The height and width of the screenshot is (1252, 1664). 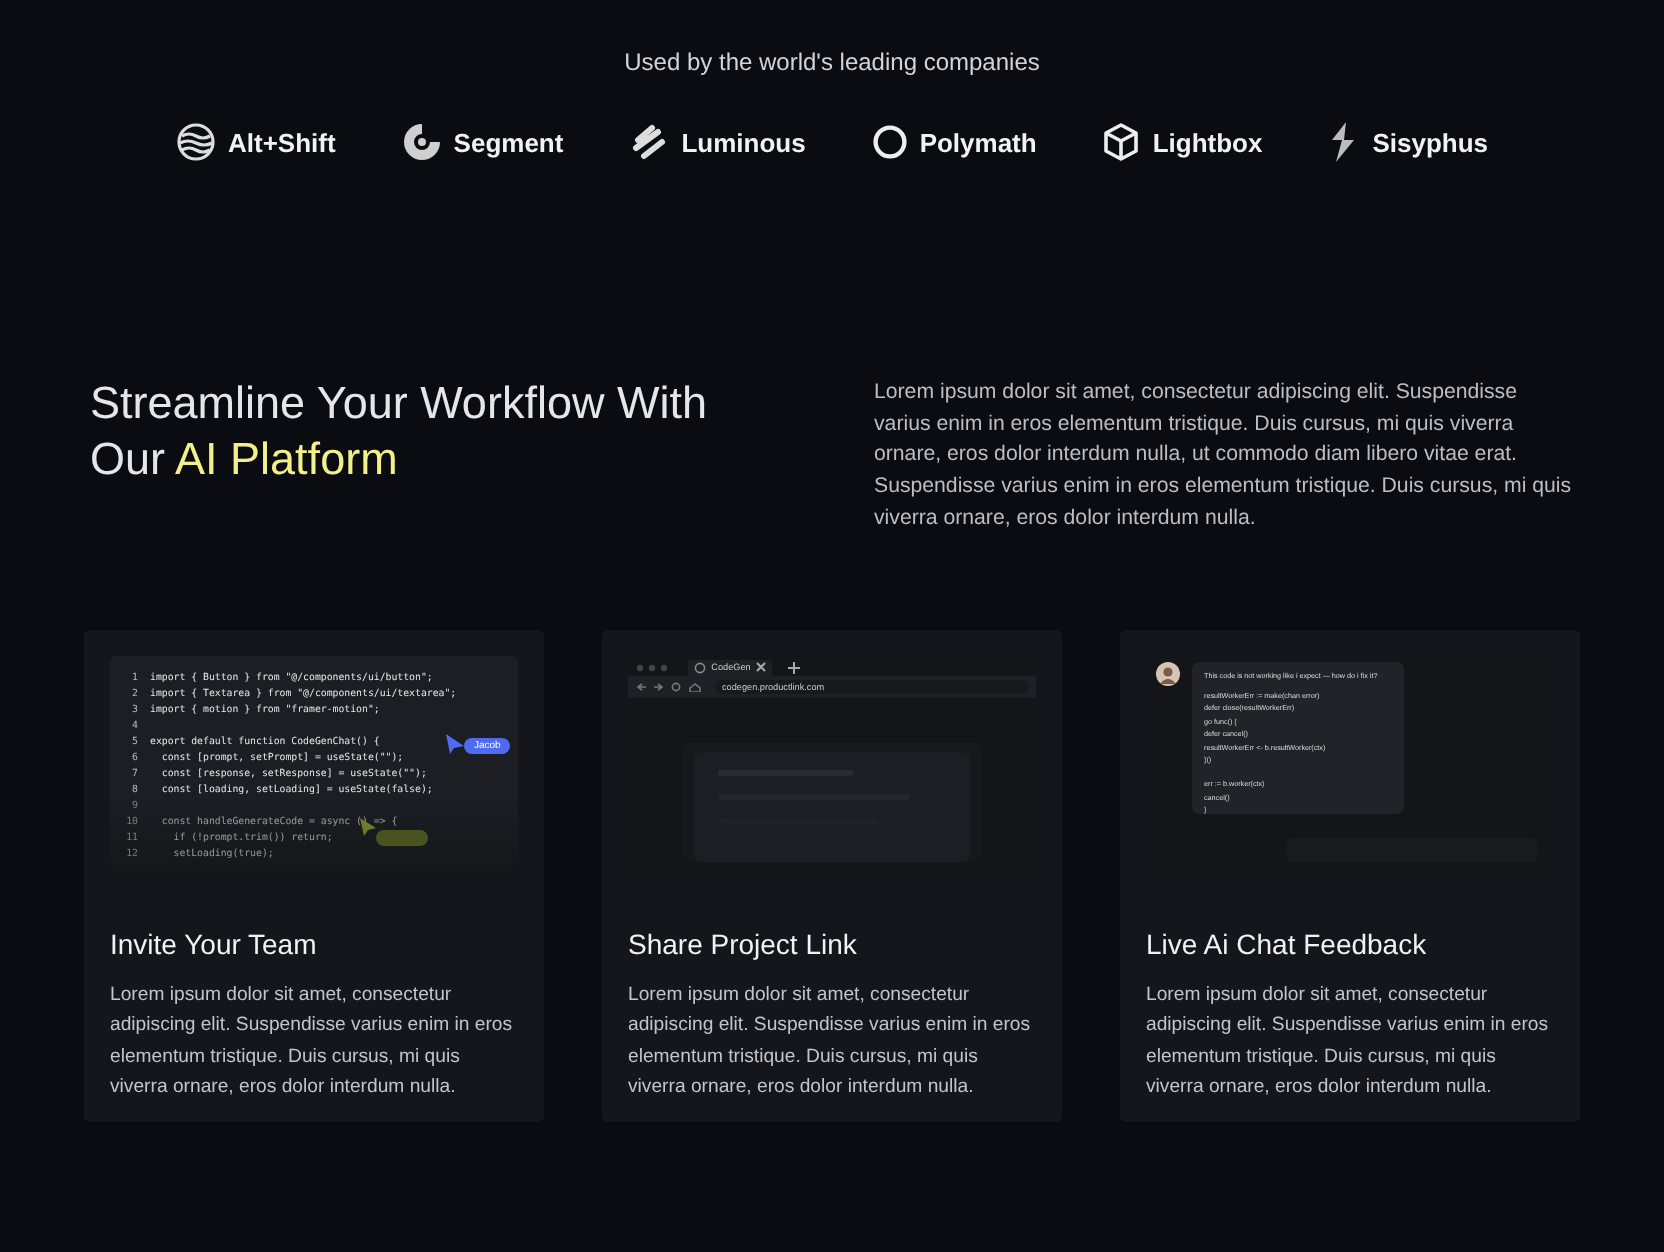 I want to click on companies-caption: Used by the world's leading companies, so click(x=832, y=62).